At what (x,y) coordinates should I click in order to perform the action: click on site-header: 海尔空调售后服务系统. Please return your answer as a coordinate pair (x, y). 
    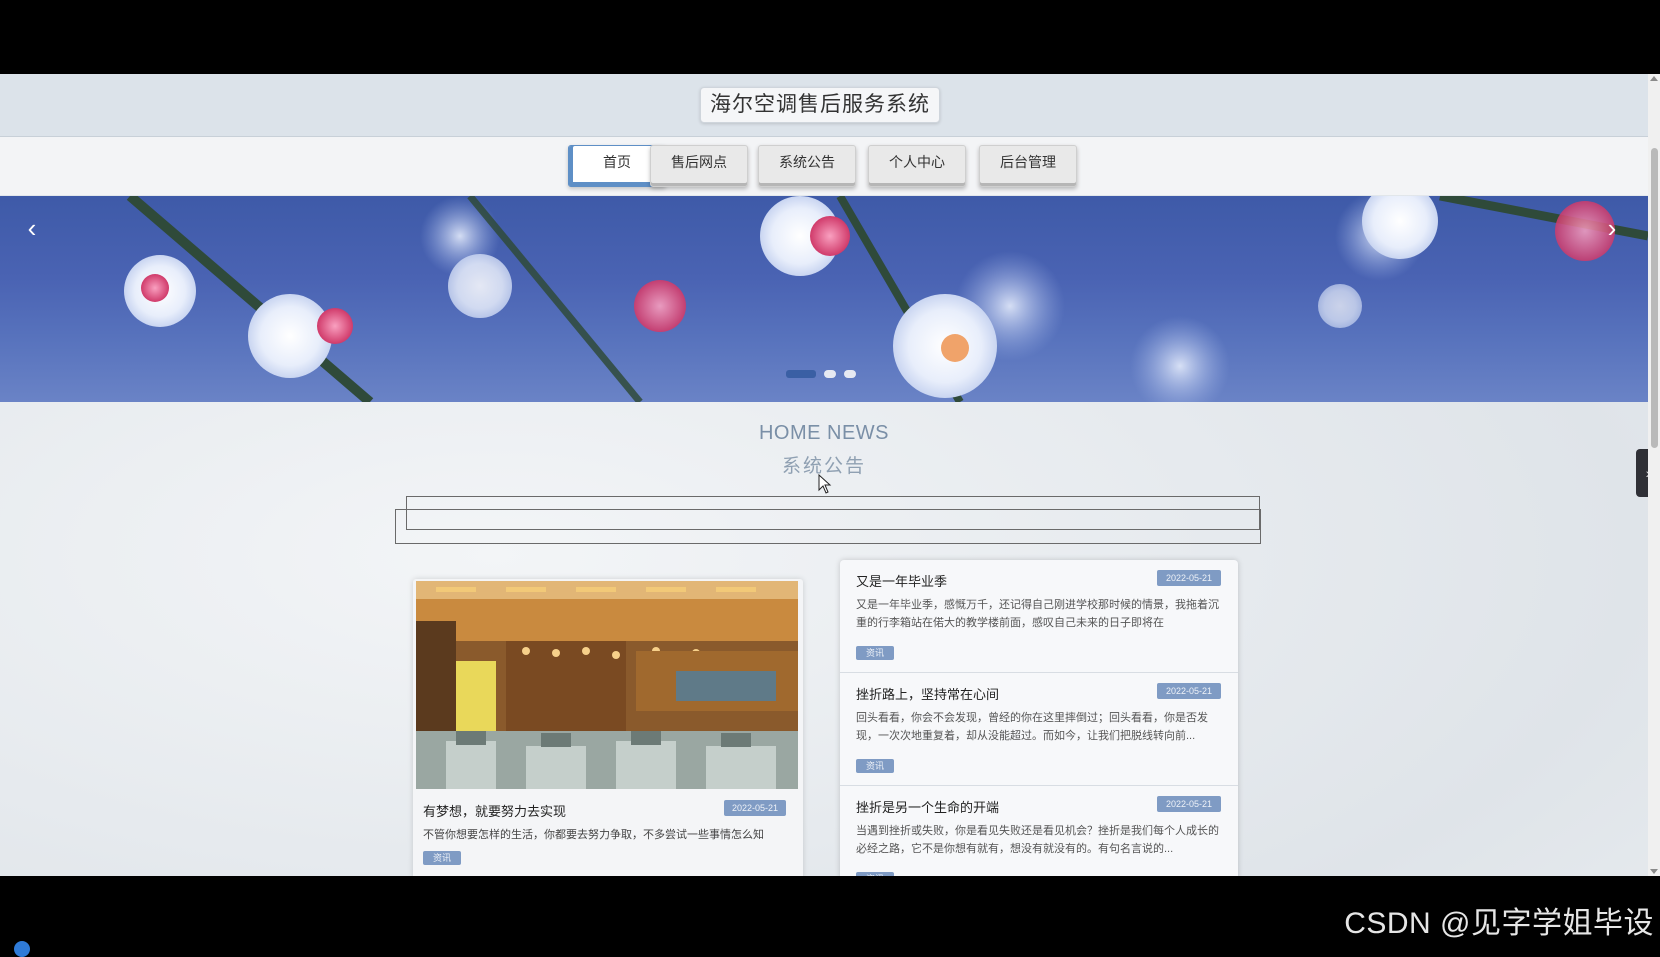
    Looking at the image, I should click on (824, 105).